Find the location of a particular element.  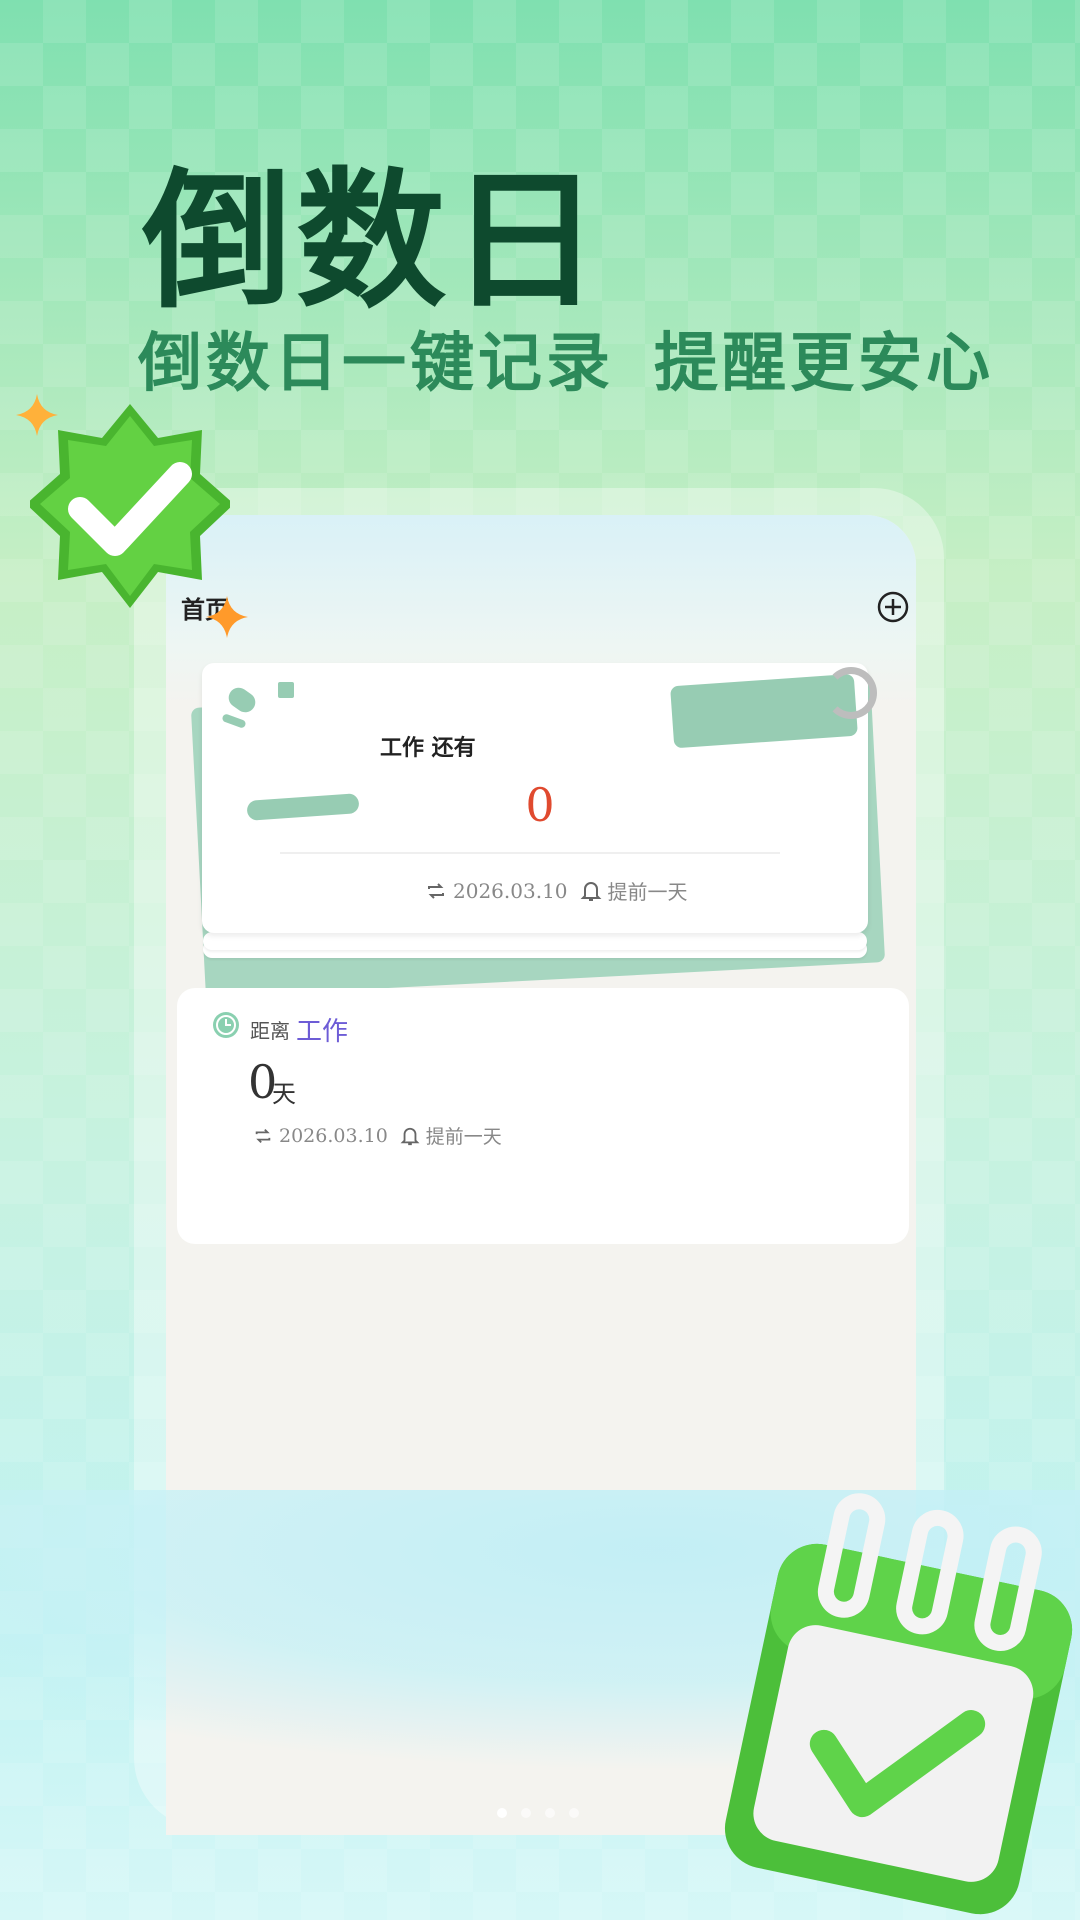

hero-subtitle-right: 提醒更安心 is located at coordinates (824, 364).